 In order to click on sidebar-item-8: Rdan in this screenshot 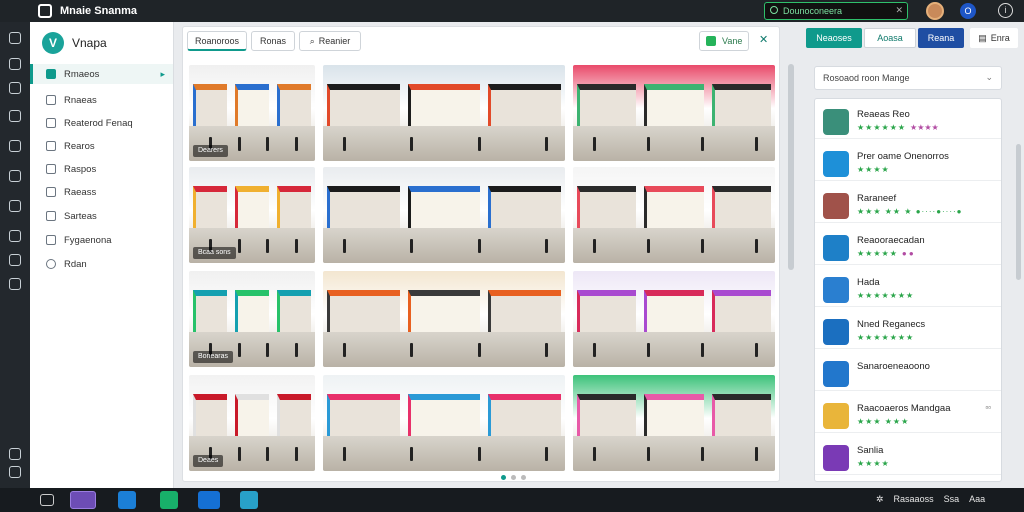, I will do `click(101, 264)`.